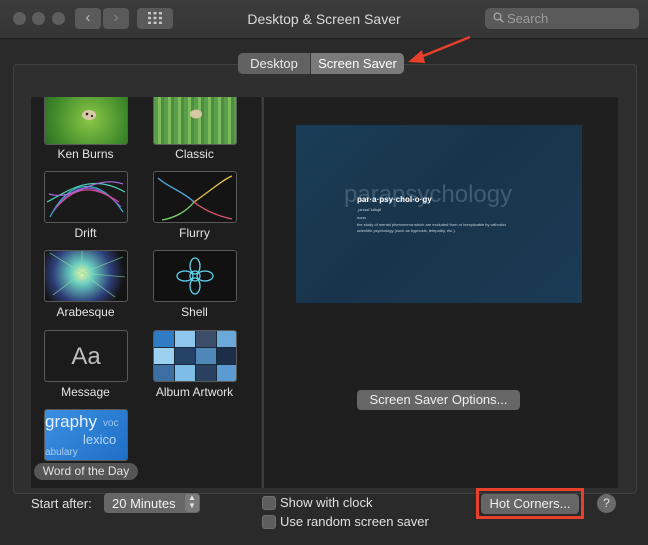 The height and width of the screenshot is (545, 648). I want to click on annotation-arrow, so click(439, 49).